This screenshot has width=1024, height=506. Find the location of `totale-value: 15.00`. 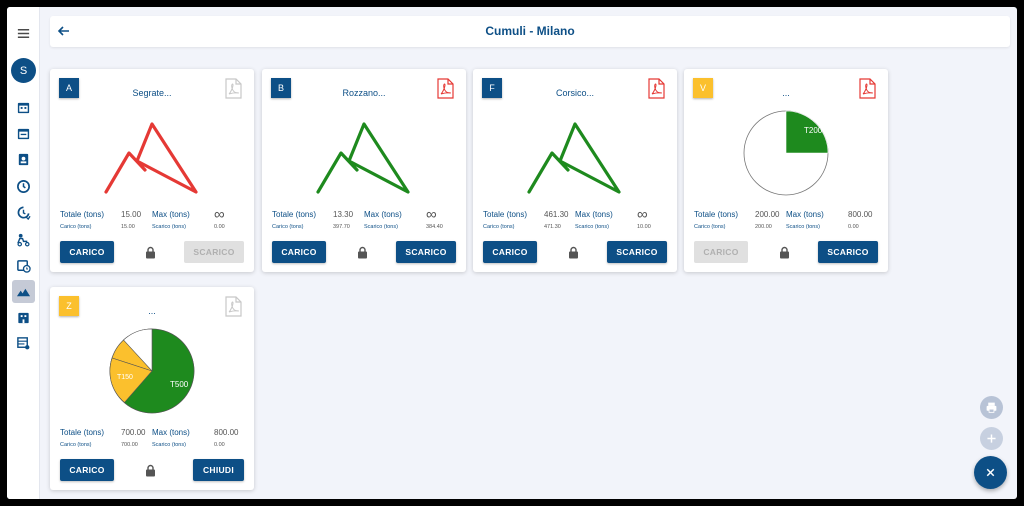

totale-value: 15.00 is located at coordinates (131, 214).